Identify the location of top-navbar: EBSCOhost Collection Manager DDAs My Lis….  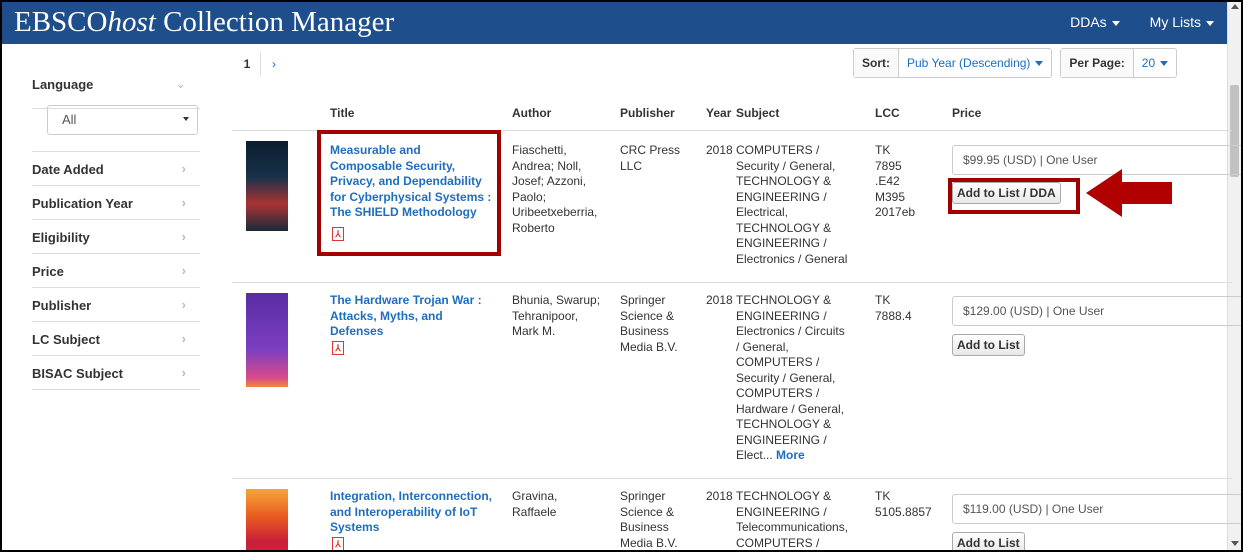
(616, 23).